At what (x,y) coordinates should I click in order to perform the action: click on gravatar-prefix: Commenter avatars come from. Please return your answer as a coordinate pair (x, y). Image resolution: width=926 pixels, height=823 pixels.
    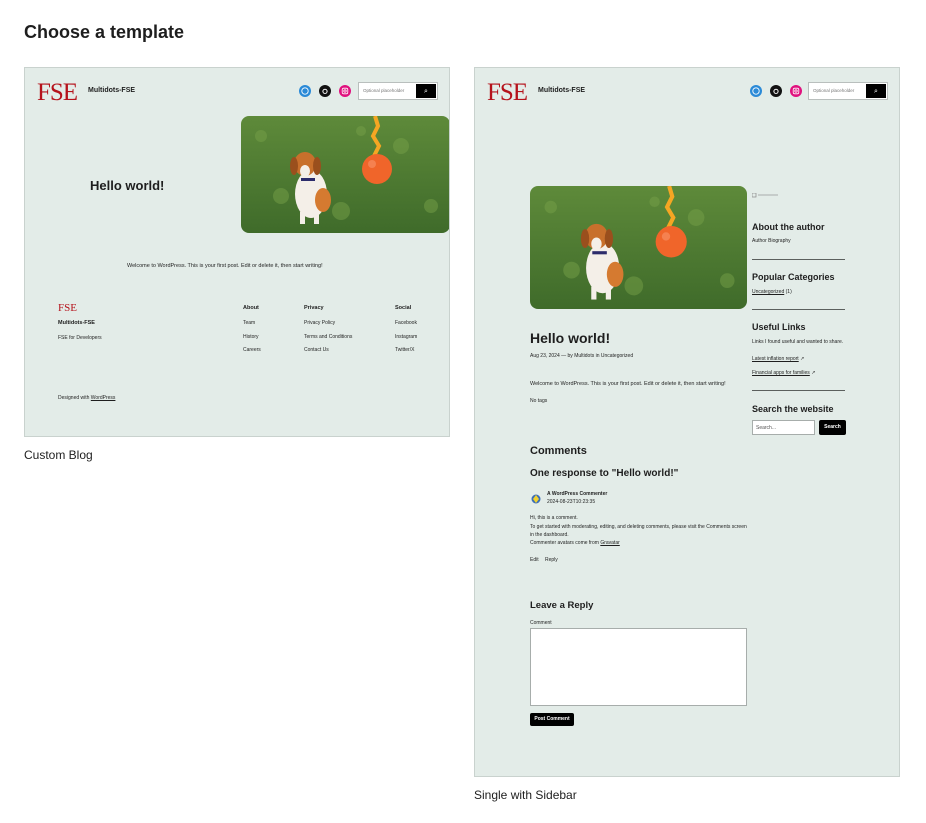
    Looking at the image, I should click on (564, 543).